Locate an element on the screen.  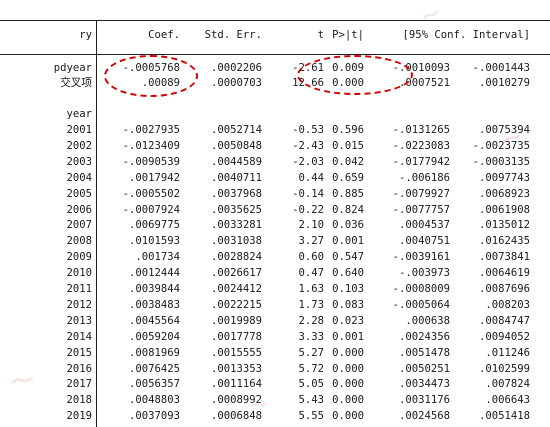
group-label: year is located at coordinates (79, 114).